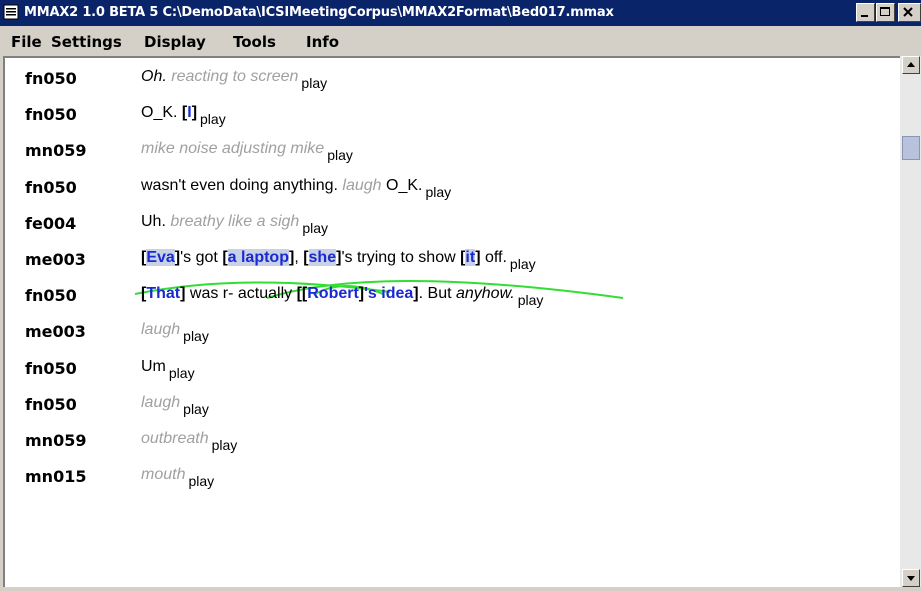  I want to click on minimize-icon, so click(864, 16).